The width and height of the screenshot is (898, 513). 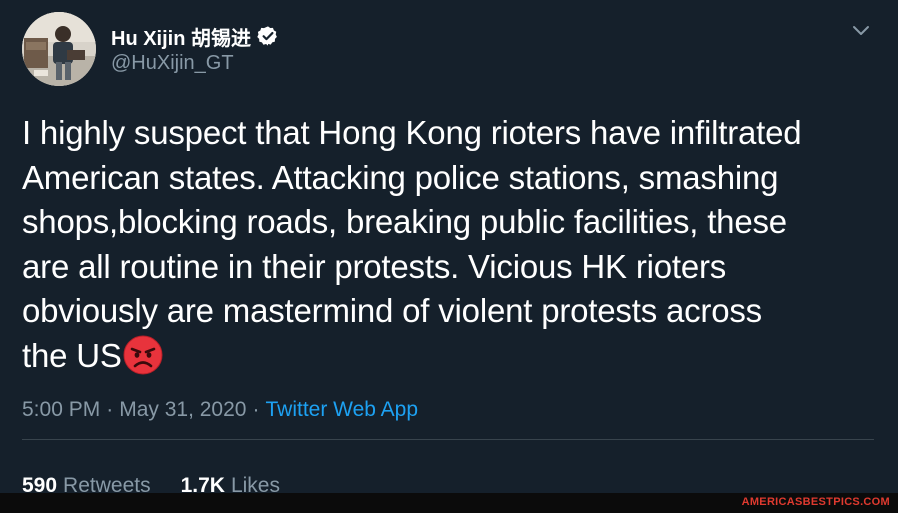 What do you see at coordinates (172, 63) in the screenshot?
I see `author-handle: @HuXijin_GT` at bounding box center [172, 63].